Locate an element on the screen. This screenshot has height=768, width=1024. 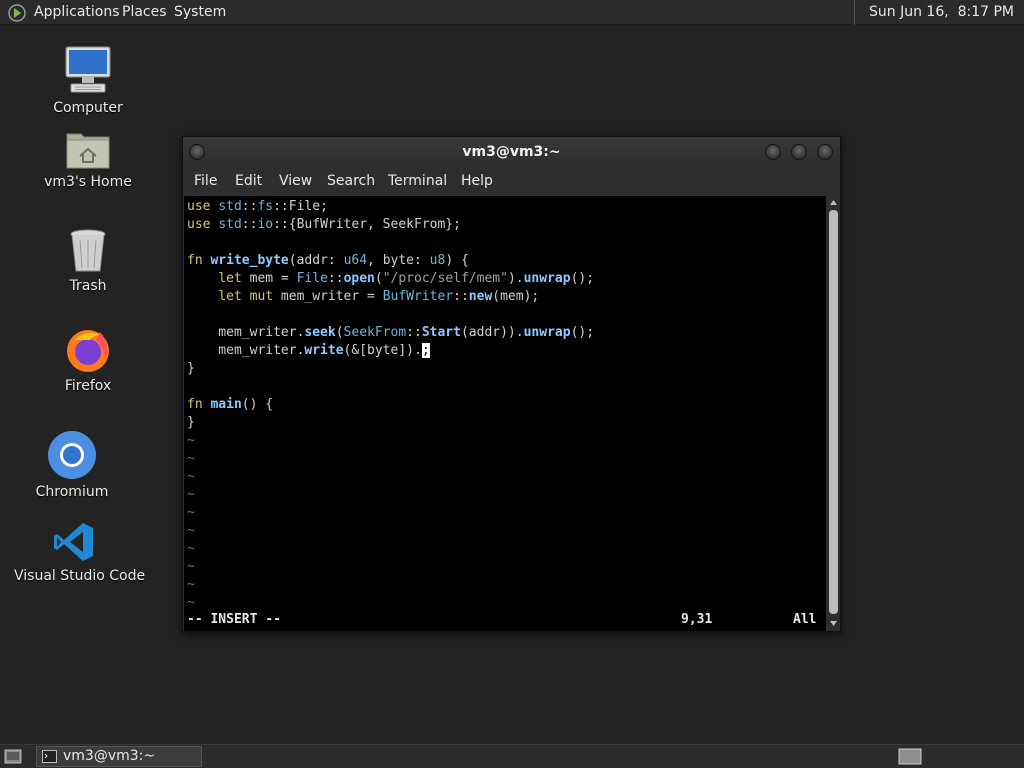
system-menu: System is located at coordinates (200, 12).